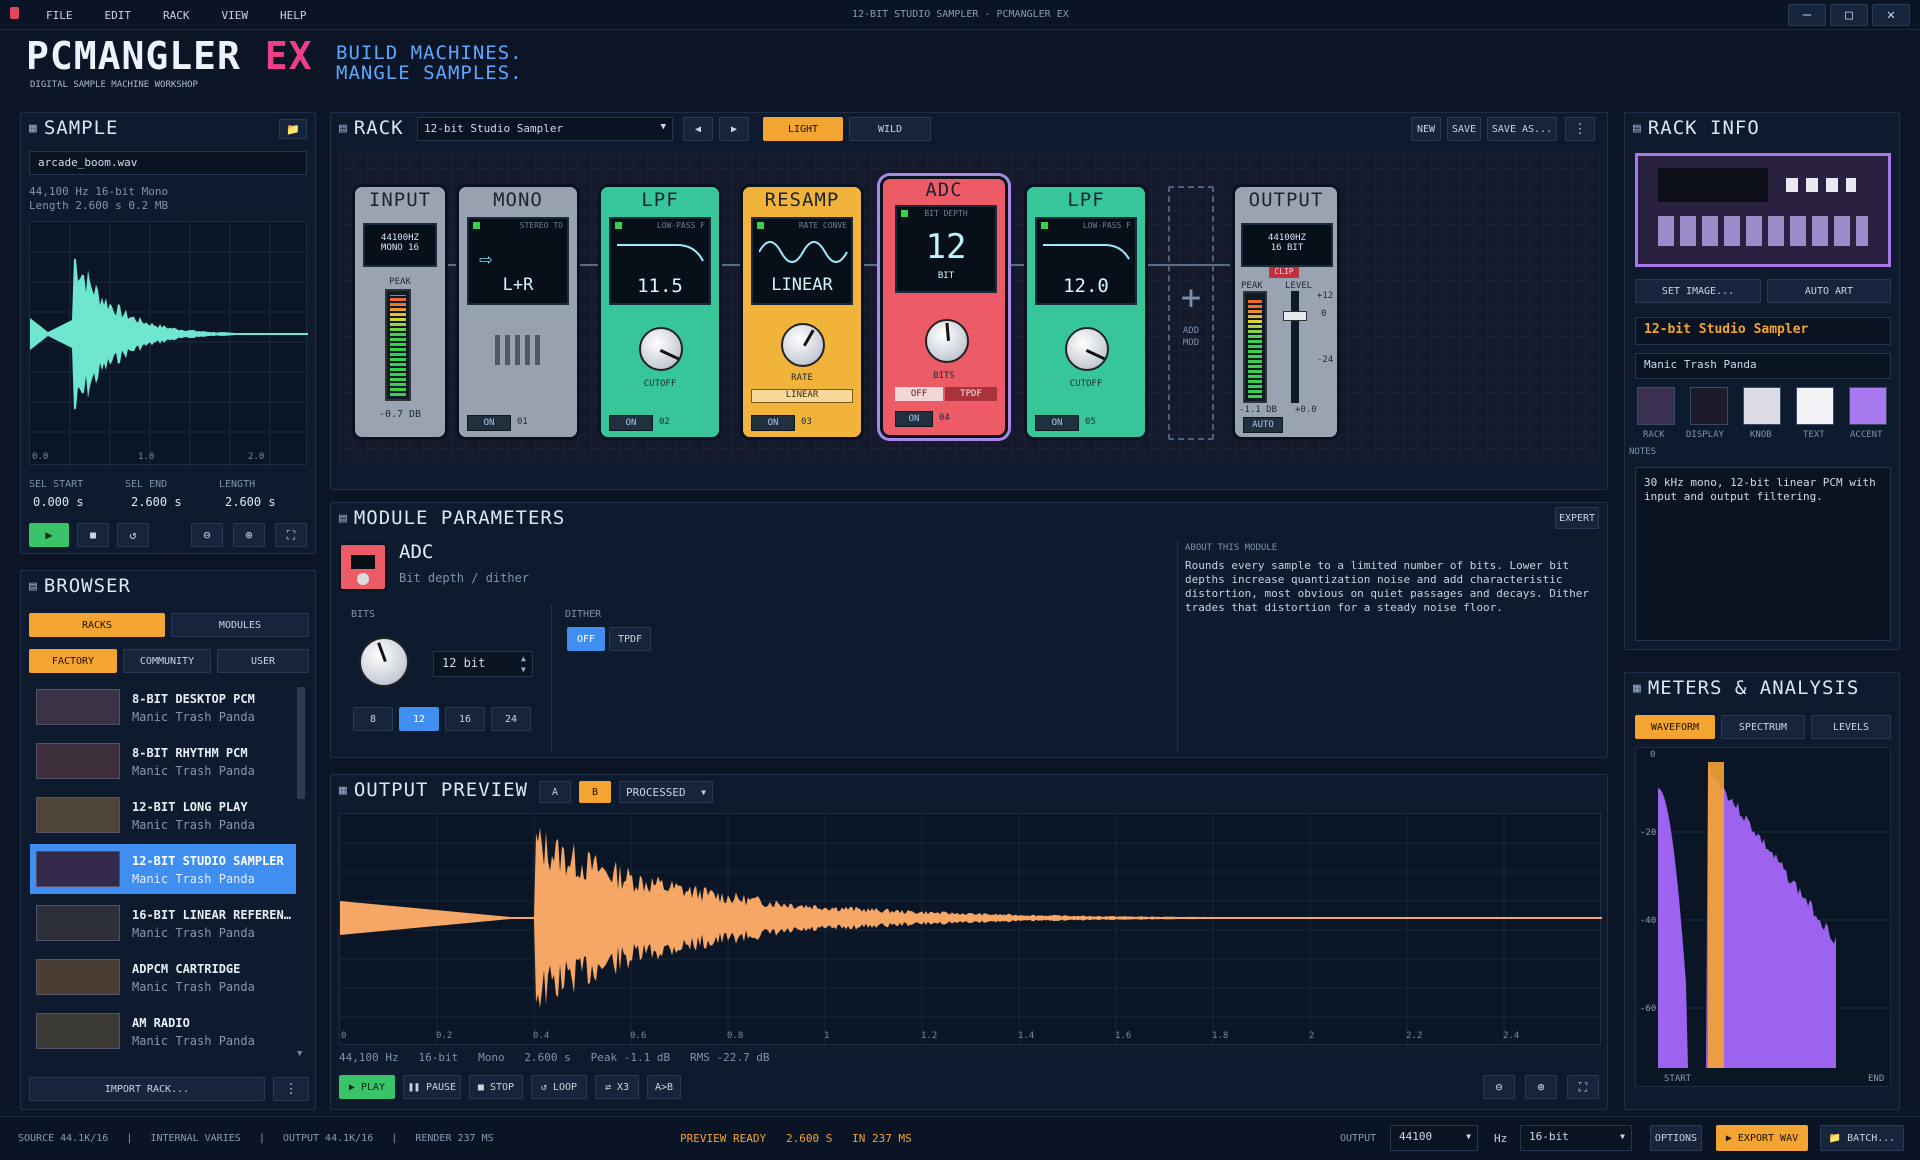 The width and height of the screenshot is (1920, 1160). I want to click on swatch-display, so click(1709, 406).